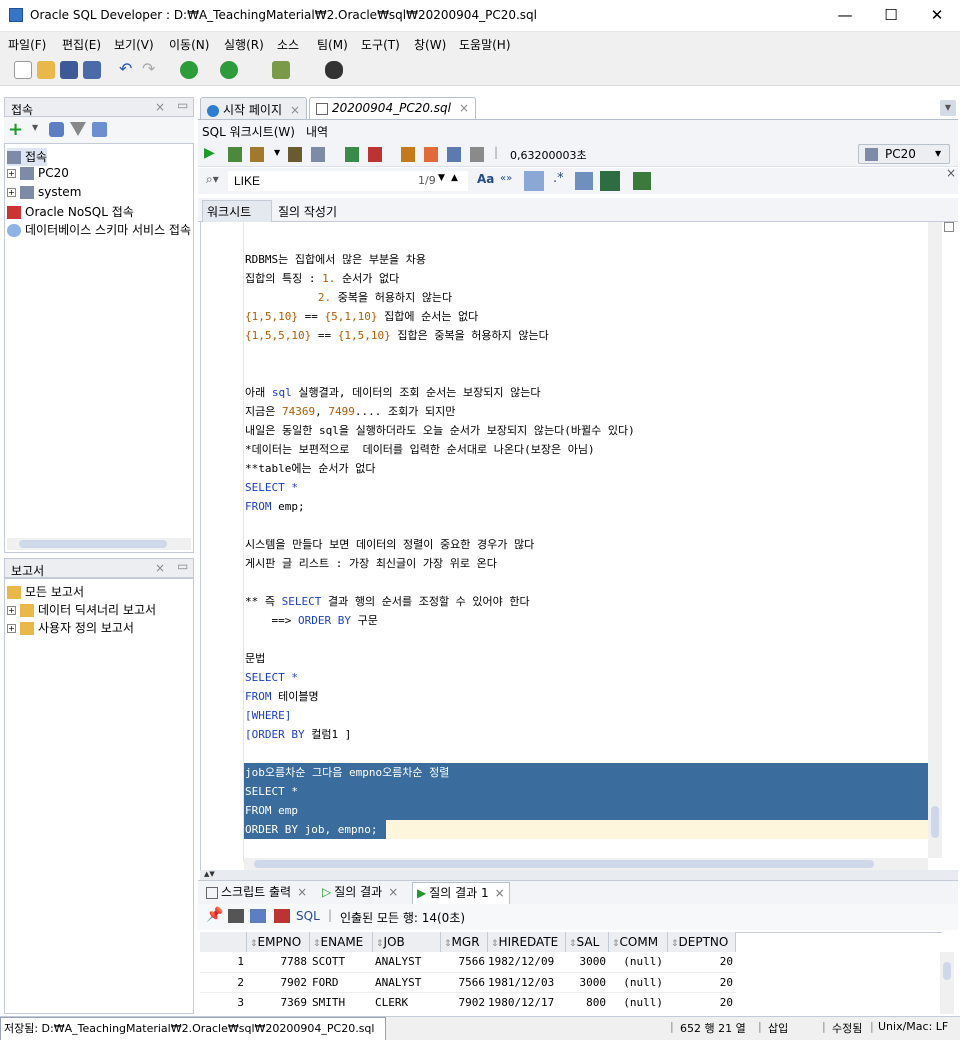  Describe the element at coordinates (408, 154) in the screenshot. I see `unshared-sql-icon` at that location.